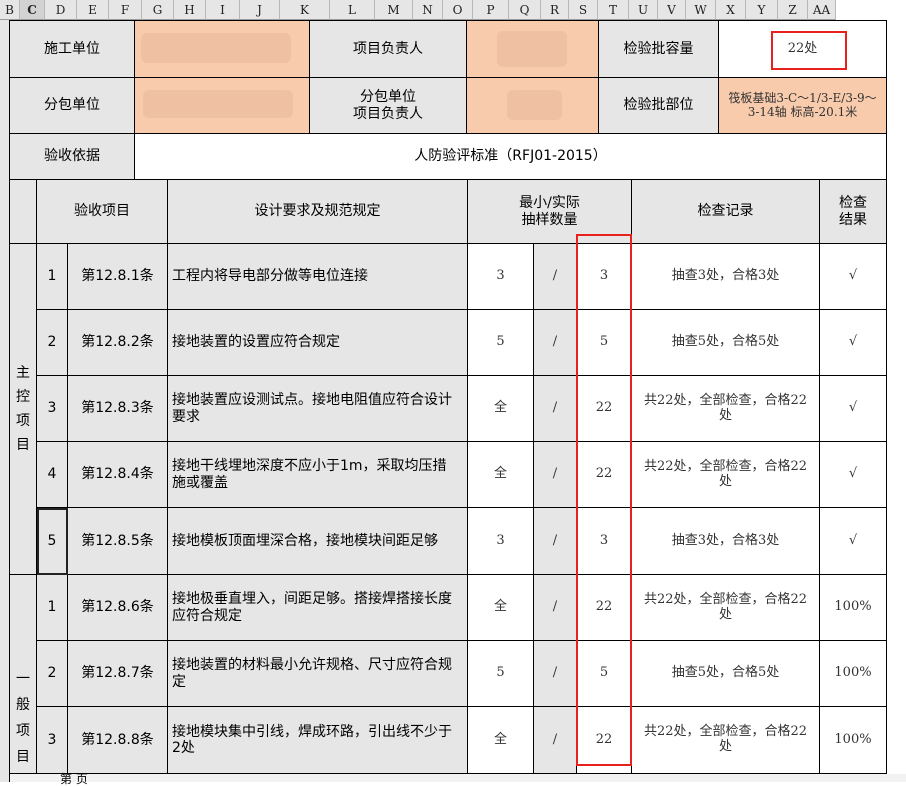  I want to click on clause-cell: 第12.8.8条, so click(118, 740).